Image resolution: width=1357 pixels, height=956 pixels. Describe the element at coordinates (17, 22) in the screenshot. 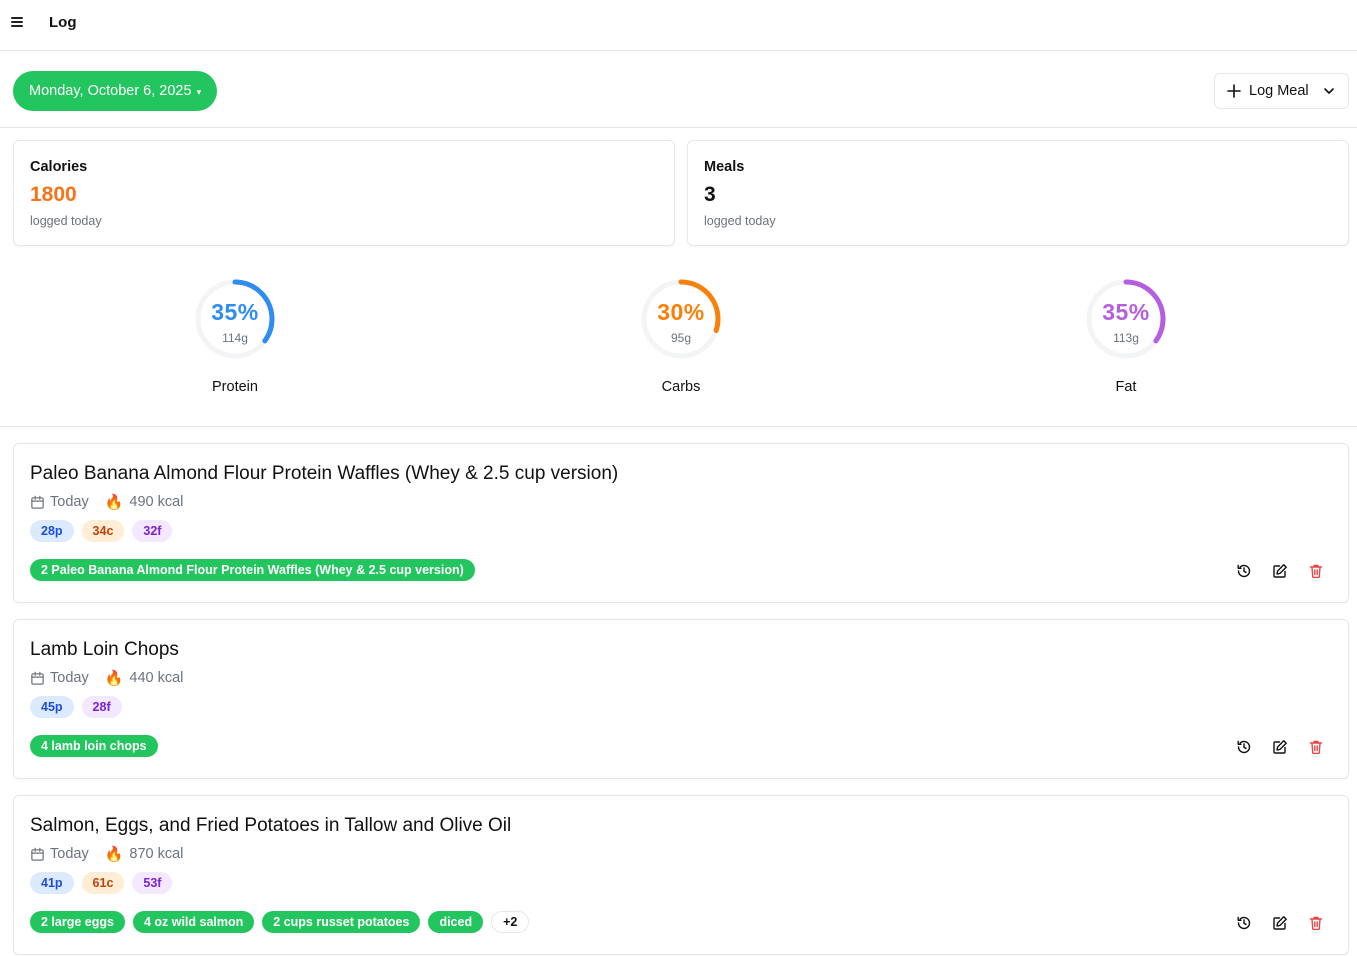

I see `menu-icon` at that location.